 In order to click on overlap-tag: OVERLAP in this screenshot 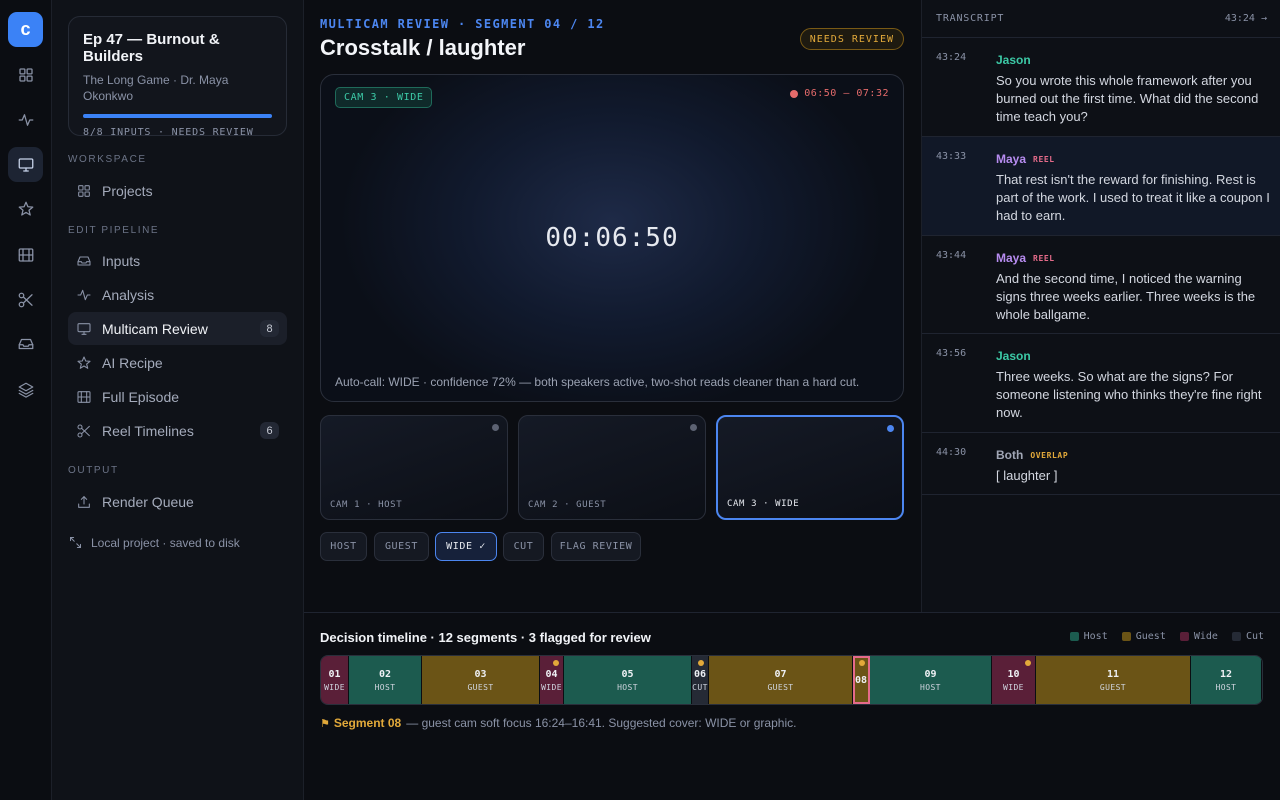, I will do `click(1049, 455)`.